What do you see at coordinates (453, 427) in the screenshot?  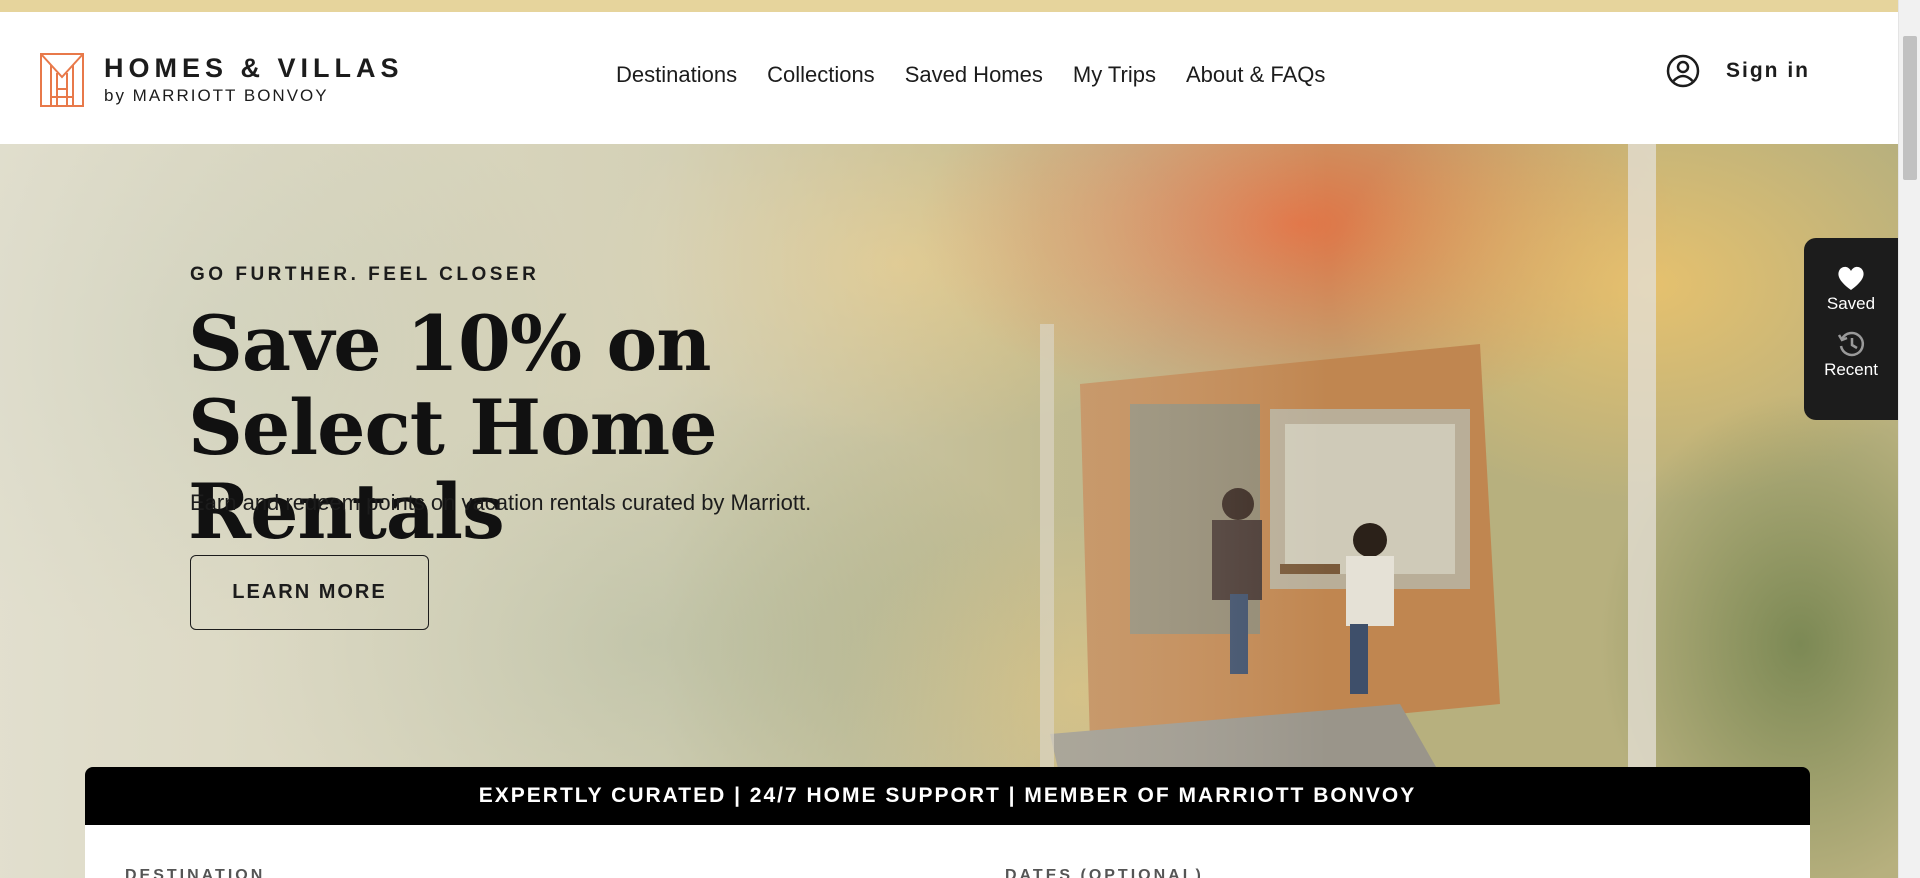 I see `hero-headline: Save 10% on Select Home Rentals` at bounding box center [453, 427].